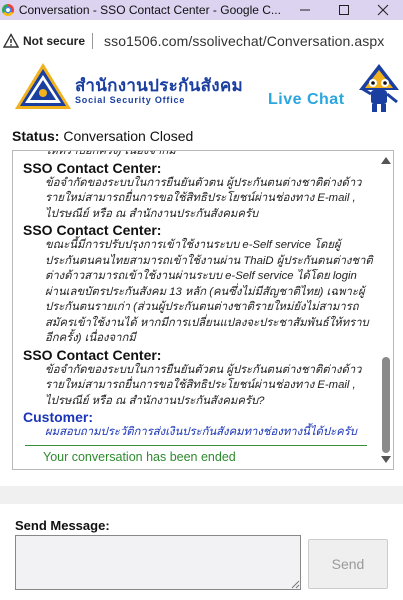 This screenshot has width=403, height=600. I want to click on conversation-ended-notice: Your conversation has been ended, so click(139, 456).